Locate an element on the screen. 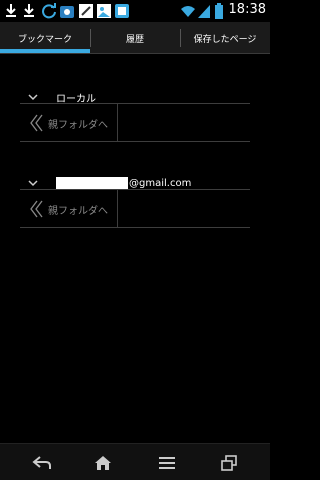 This screenshot has width=320, height=480. recent-apps-icon is located at coordinates (229, 463).